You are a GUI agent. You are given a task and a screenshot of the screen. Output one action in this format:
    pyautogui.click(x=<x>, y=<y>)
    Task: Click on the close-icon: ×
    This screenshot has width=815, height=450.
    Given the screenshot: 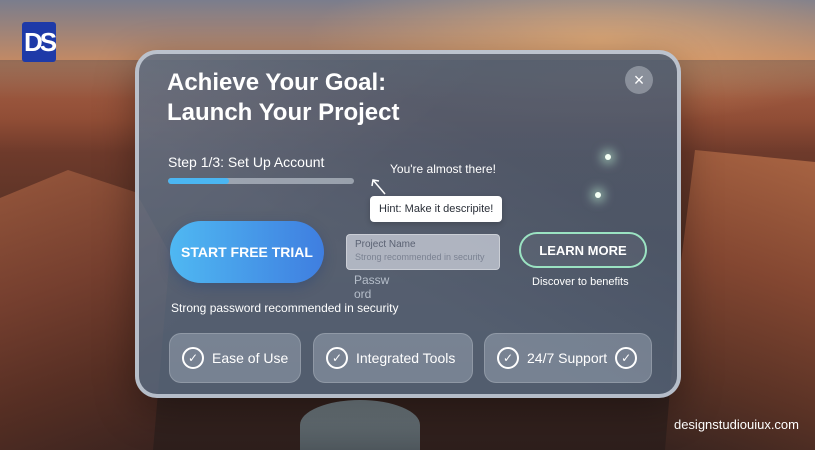 What is the action you would take?
    pyautogui.click(x=639, y=80)
    